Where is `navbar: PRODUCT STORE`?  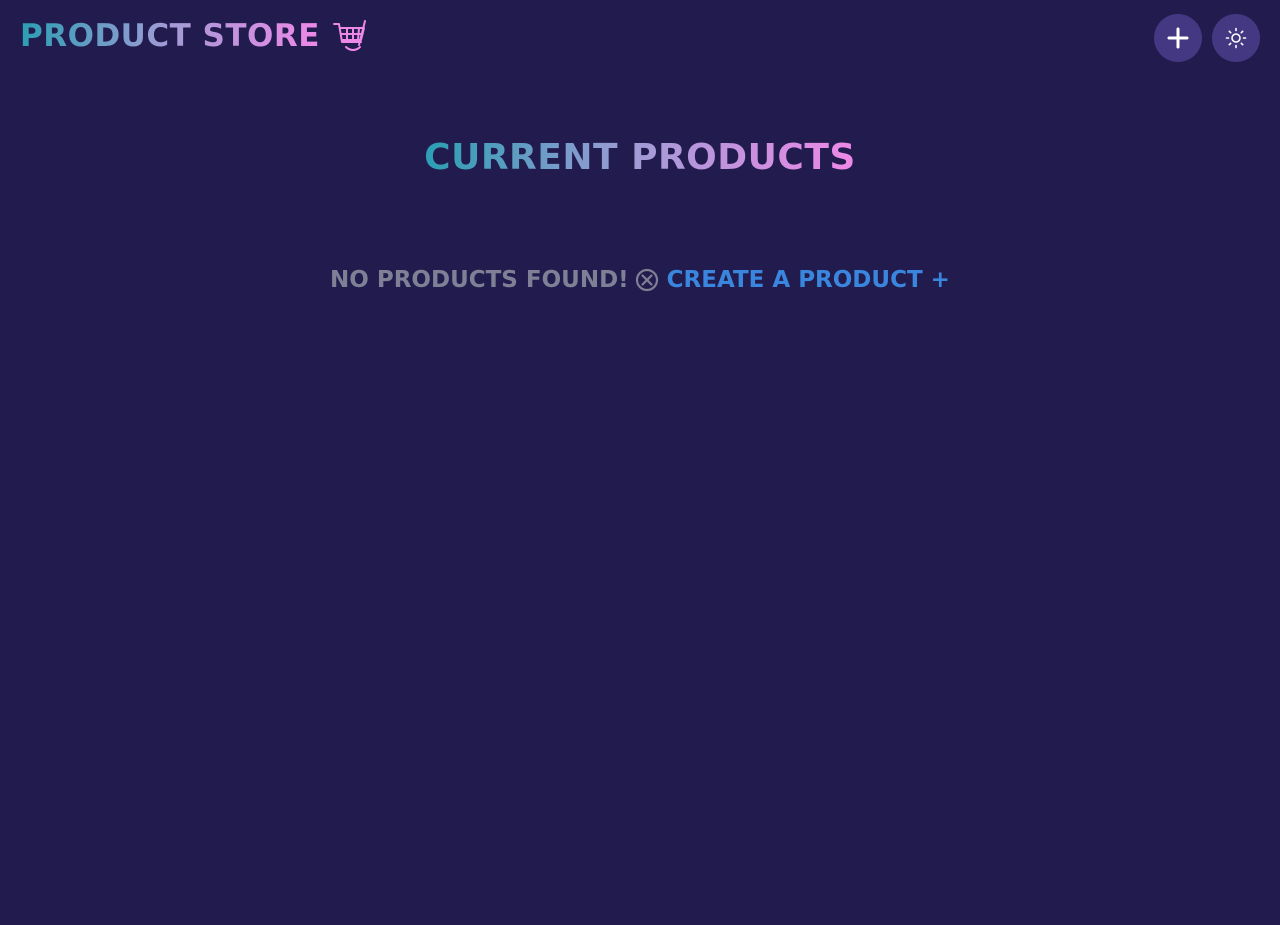 navbar: PRODUCT STORE is located at coordinates (640, 38).